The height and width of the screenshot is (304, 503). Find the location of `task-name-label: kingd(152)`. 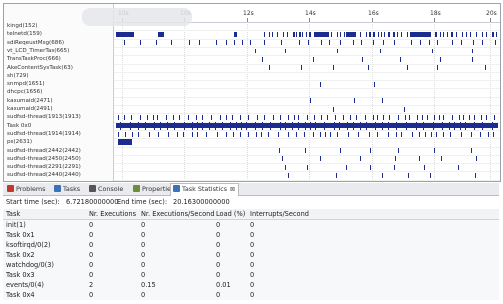

task-name-label: kingd(152) is located at coordinates (22, 26).